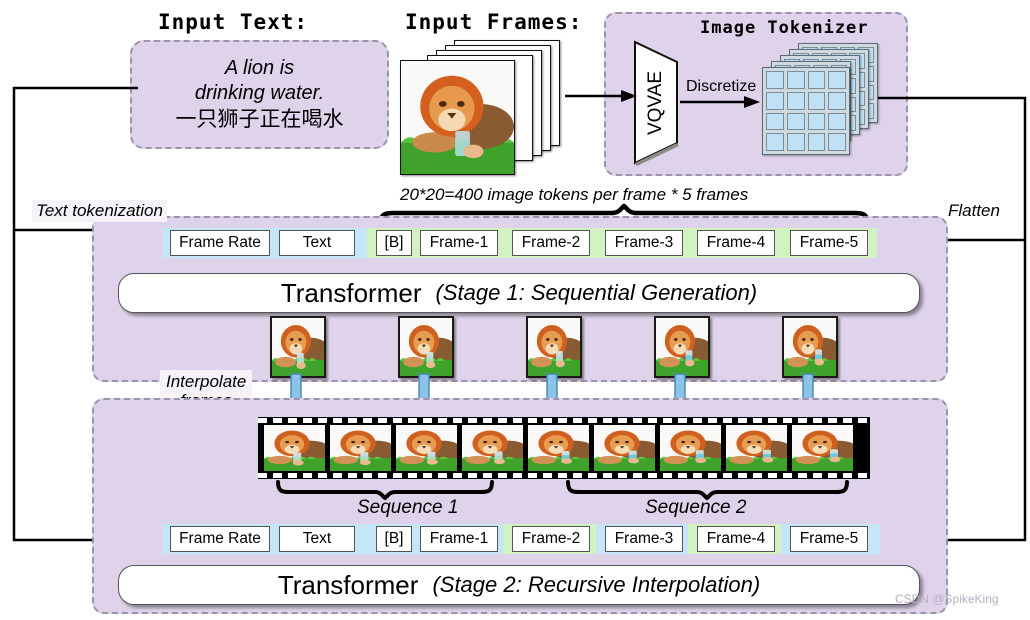  I want to click on discretize-arrow, so click(720, 102).